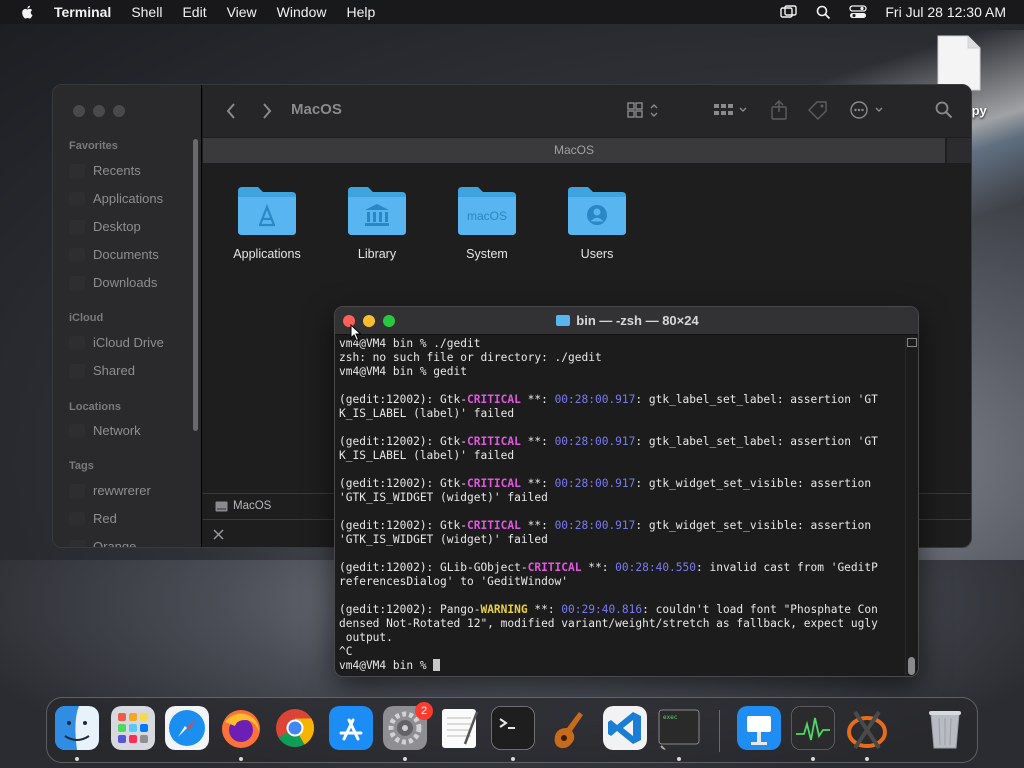  I want to click on path-bar-label: MacOS, so click(252, 506).